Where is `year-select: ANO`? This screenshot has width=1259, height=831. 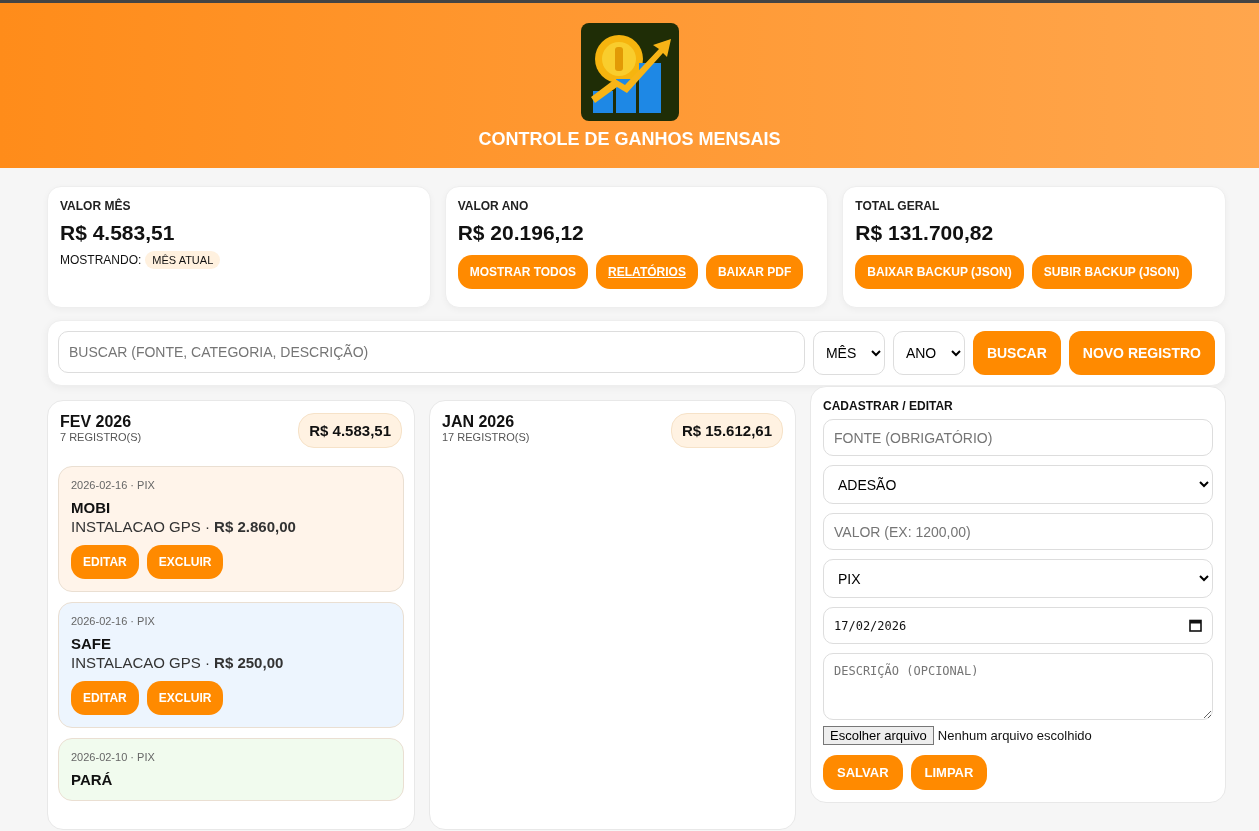
year-select: ANO is located at coordinates (928, 353).